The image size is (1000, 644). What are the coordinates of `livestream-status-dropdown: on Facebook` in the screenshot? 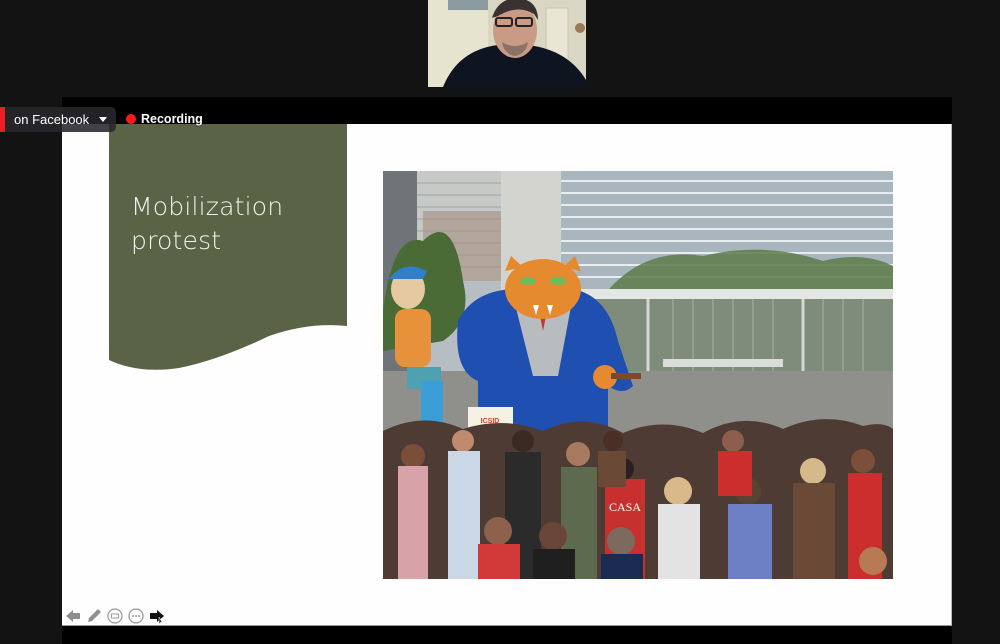 It's located at (58, 119).